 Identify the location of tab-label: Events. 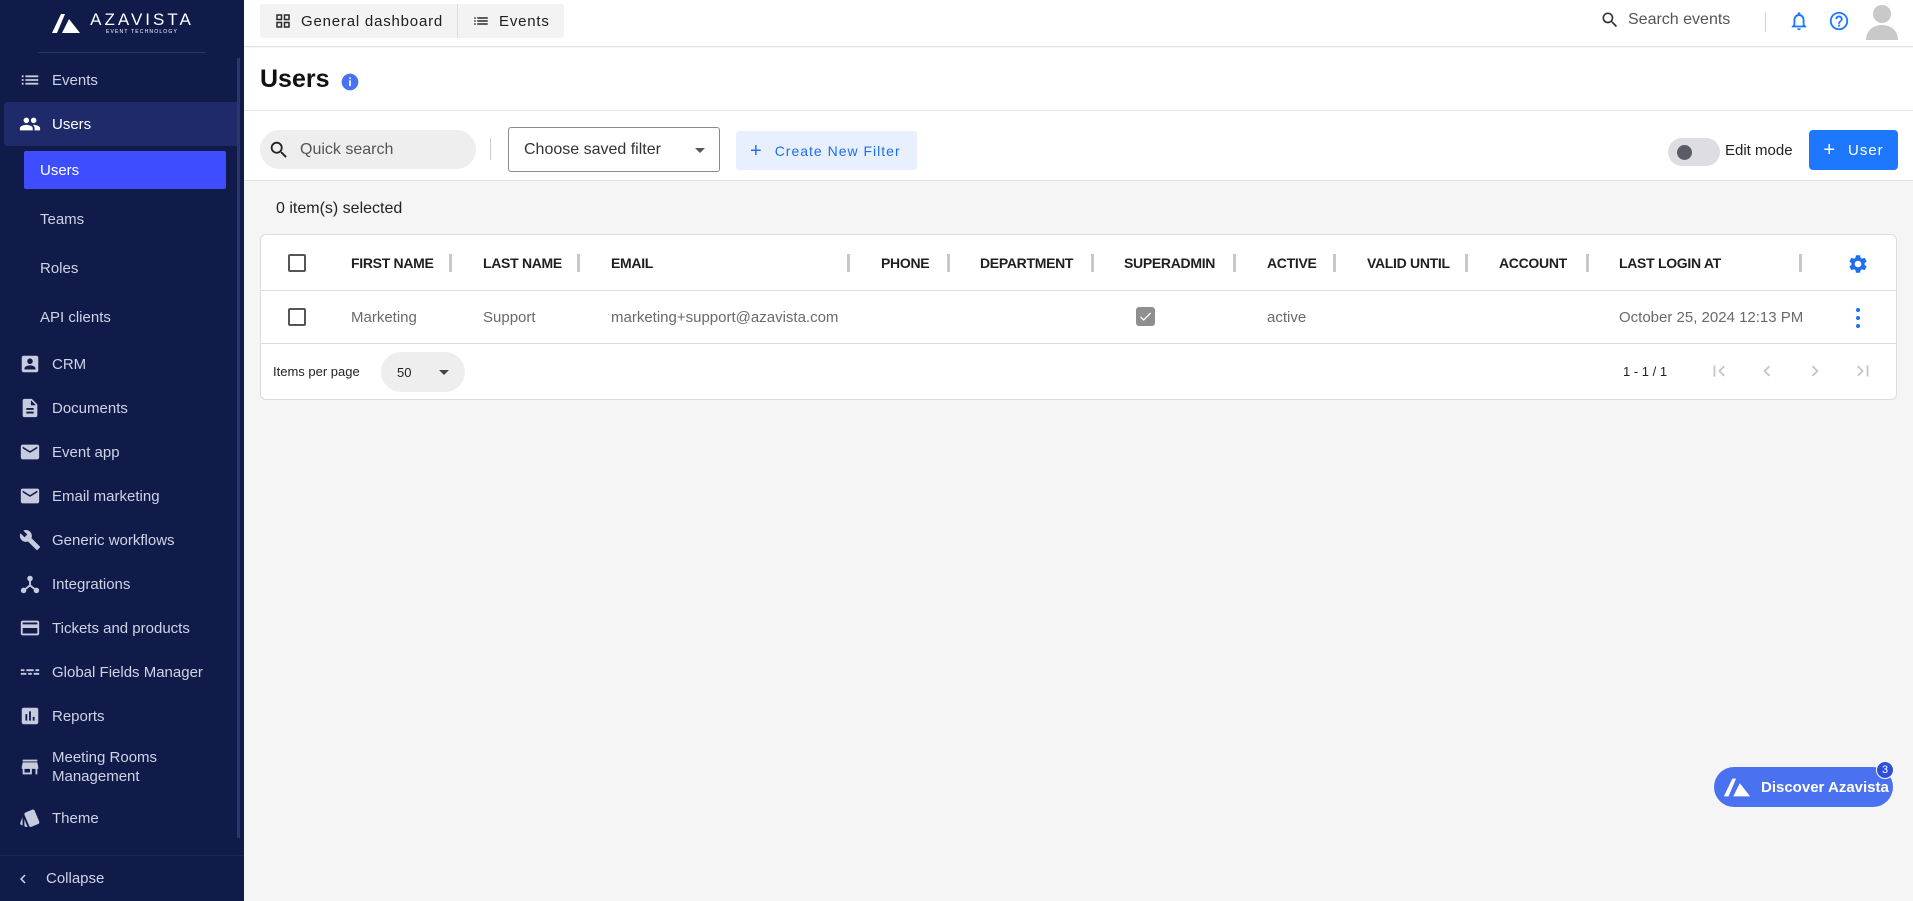
(524, 21).